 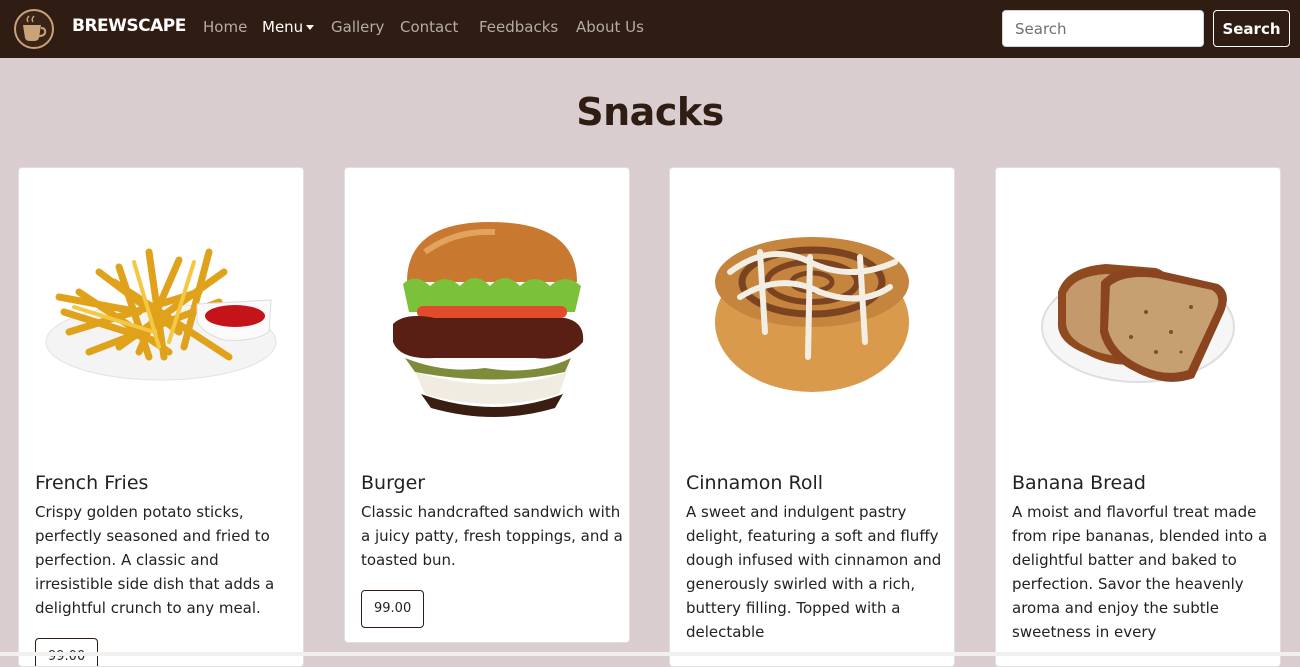 What do you see at coordinates (283, 27) in the screenshot?
I see `nav-link-menu-label: Menu` at bounding box center [283, 27].